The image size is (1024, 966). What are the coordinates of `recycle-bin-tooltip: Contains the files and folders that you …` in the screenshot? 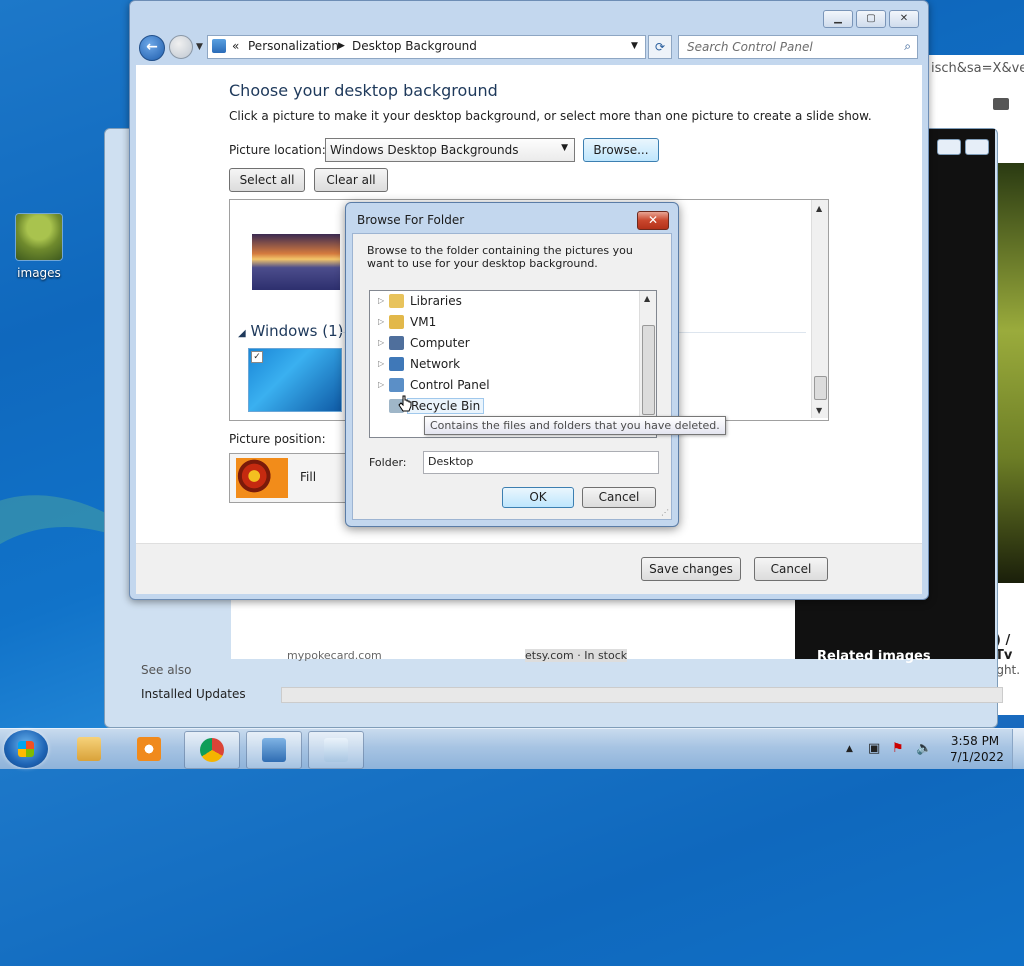 It's located at (575, 425).